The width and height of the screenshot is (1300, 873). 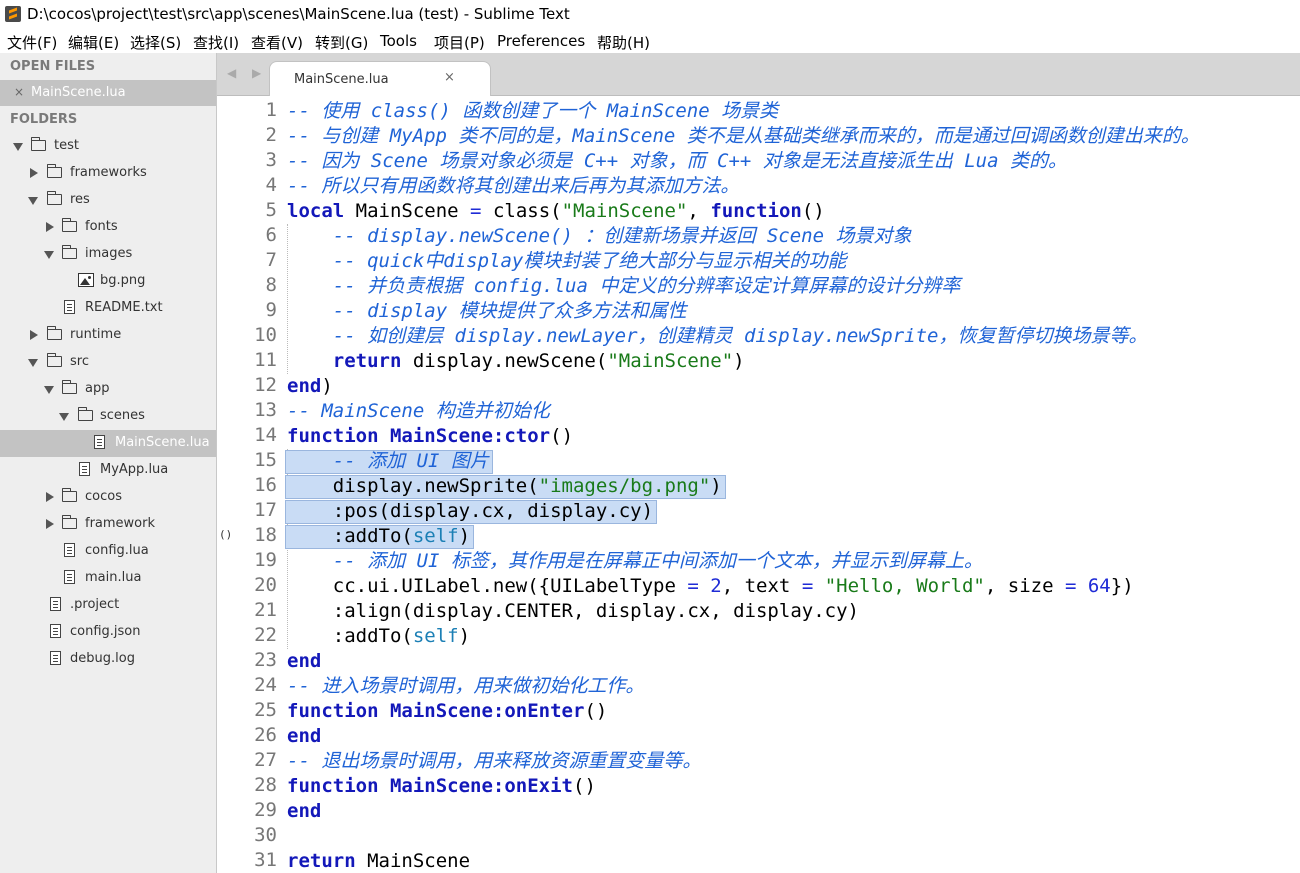 I want to click on tree-item-label: fonts, so click(x=101, y=226).